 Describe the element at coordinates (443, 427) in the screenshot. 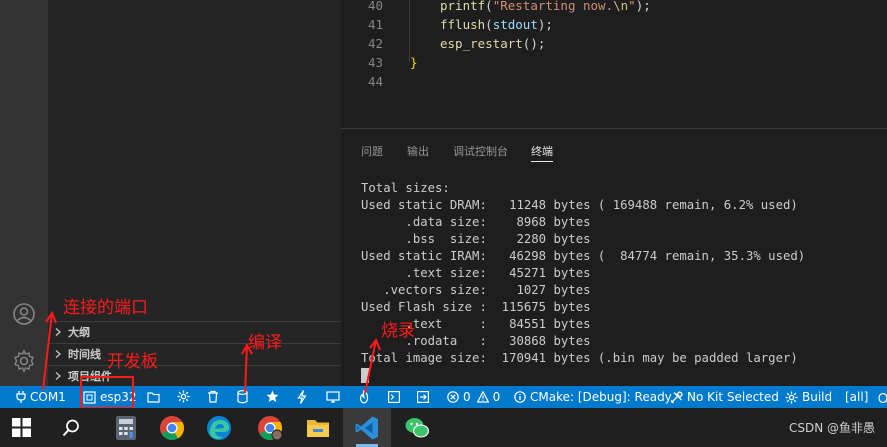

I see `windows-taskbar: CSDN @鱼非愚` at that location.